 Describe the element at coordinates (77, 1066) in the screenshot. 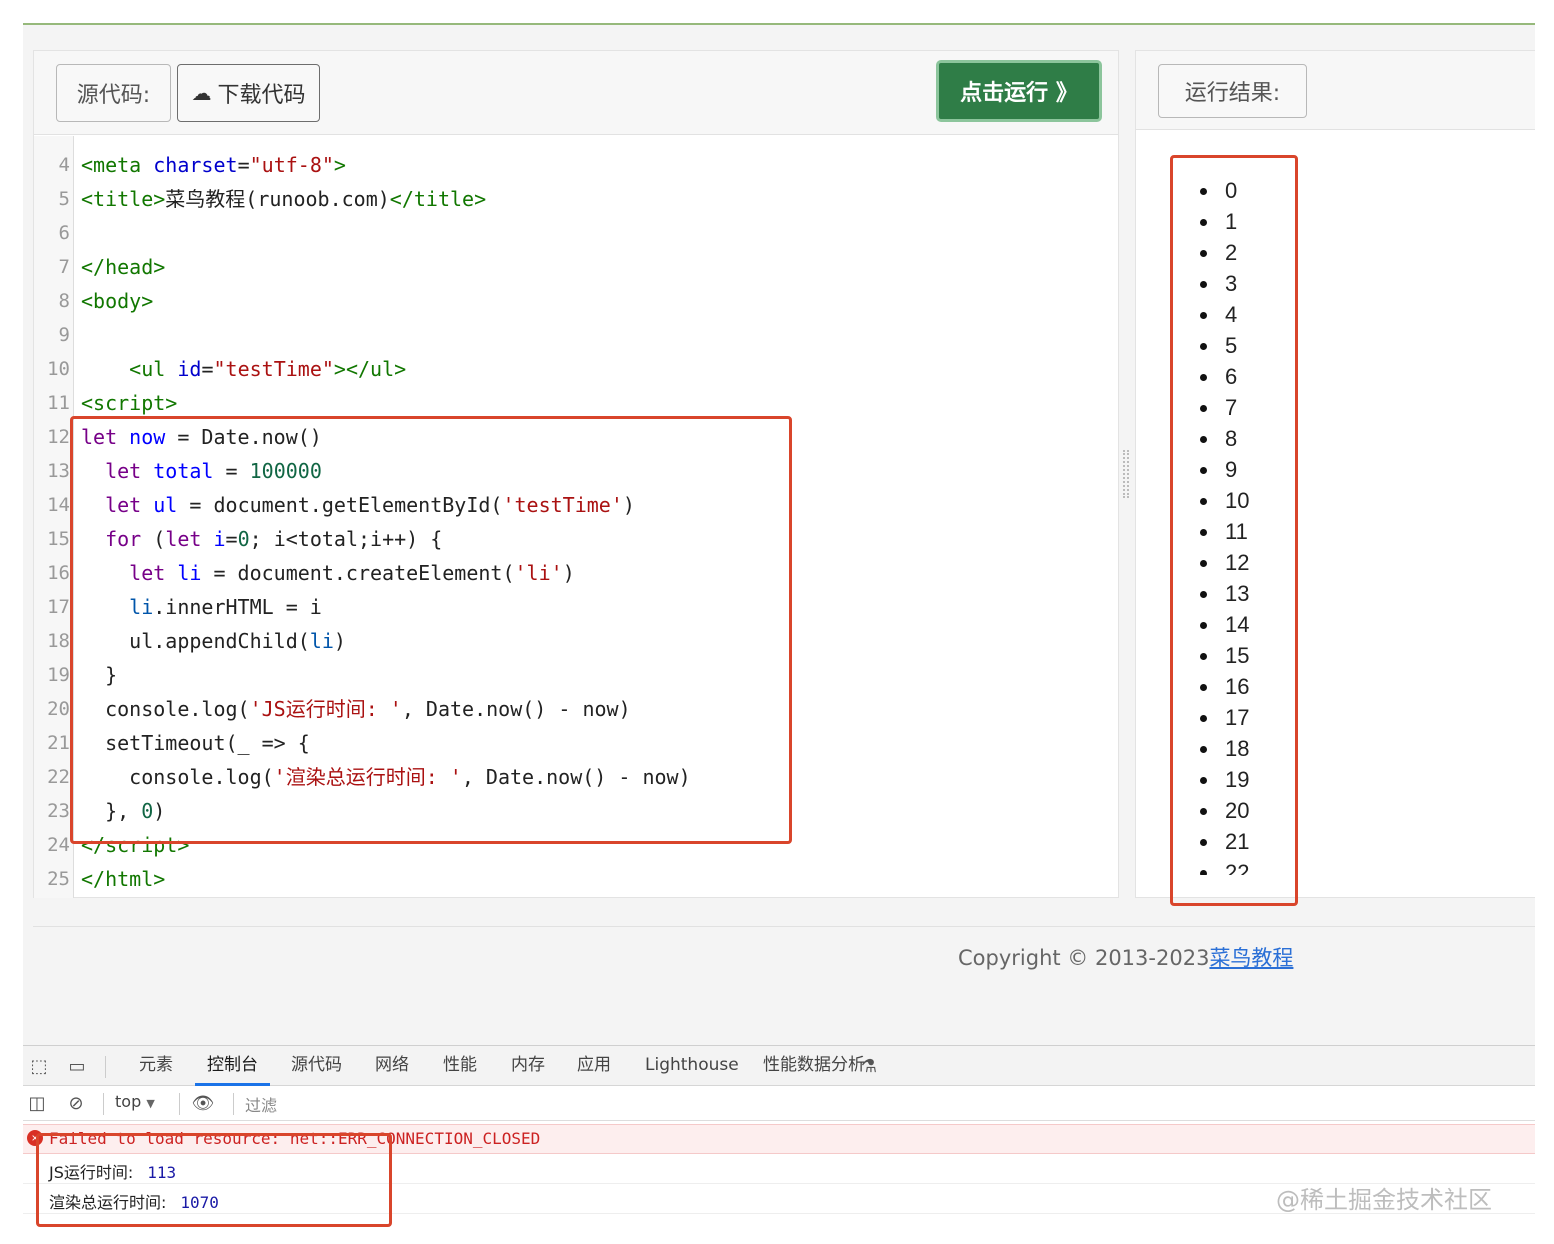

I see `device-toolbar-icon: ▭` at that location.